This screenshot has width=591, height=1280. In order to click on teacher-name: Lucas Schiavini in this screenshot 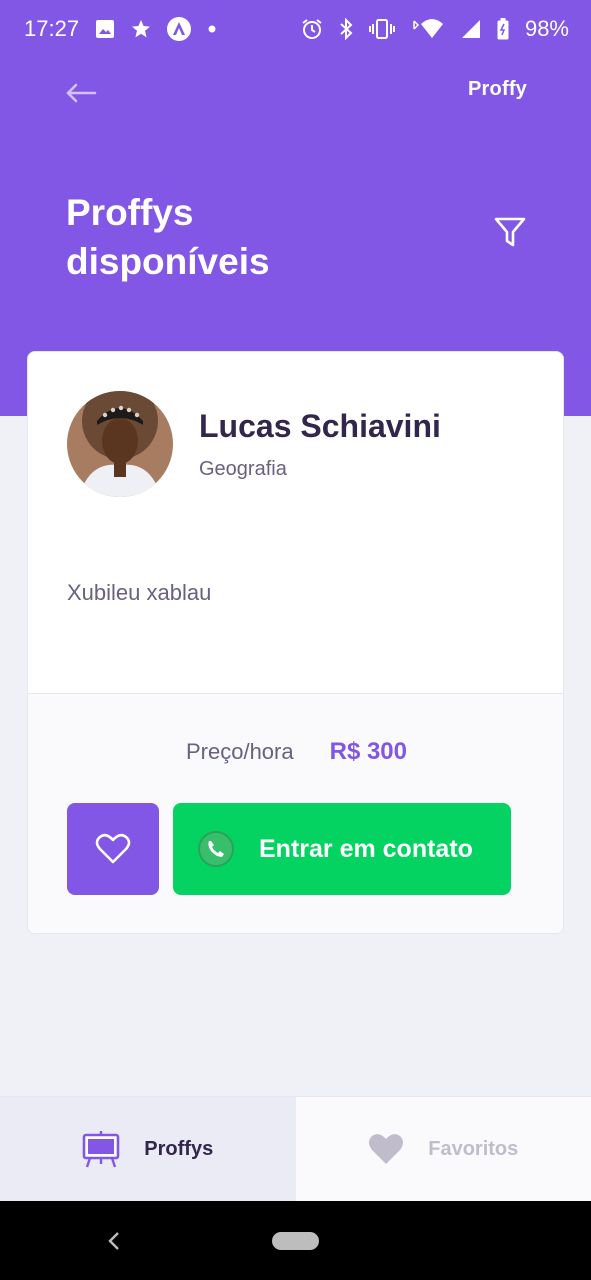, I will do `click(320, 426)`.